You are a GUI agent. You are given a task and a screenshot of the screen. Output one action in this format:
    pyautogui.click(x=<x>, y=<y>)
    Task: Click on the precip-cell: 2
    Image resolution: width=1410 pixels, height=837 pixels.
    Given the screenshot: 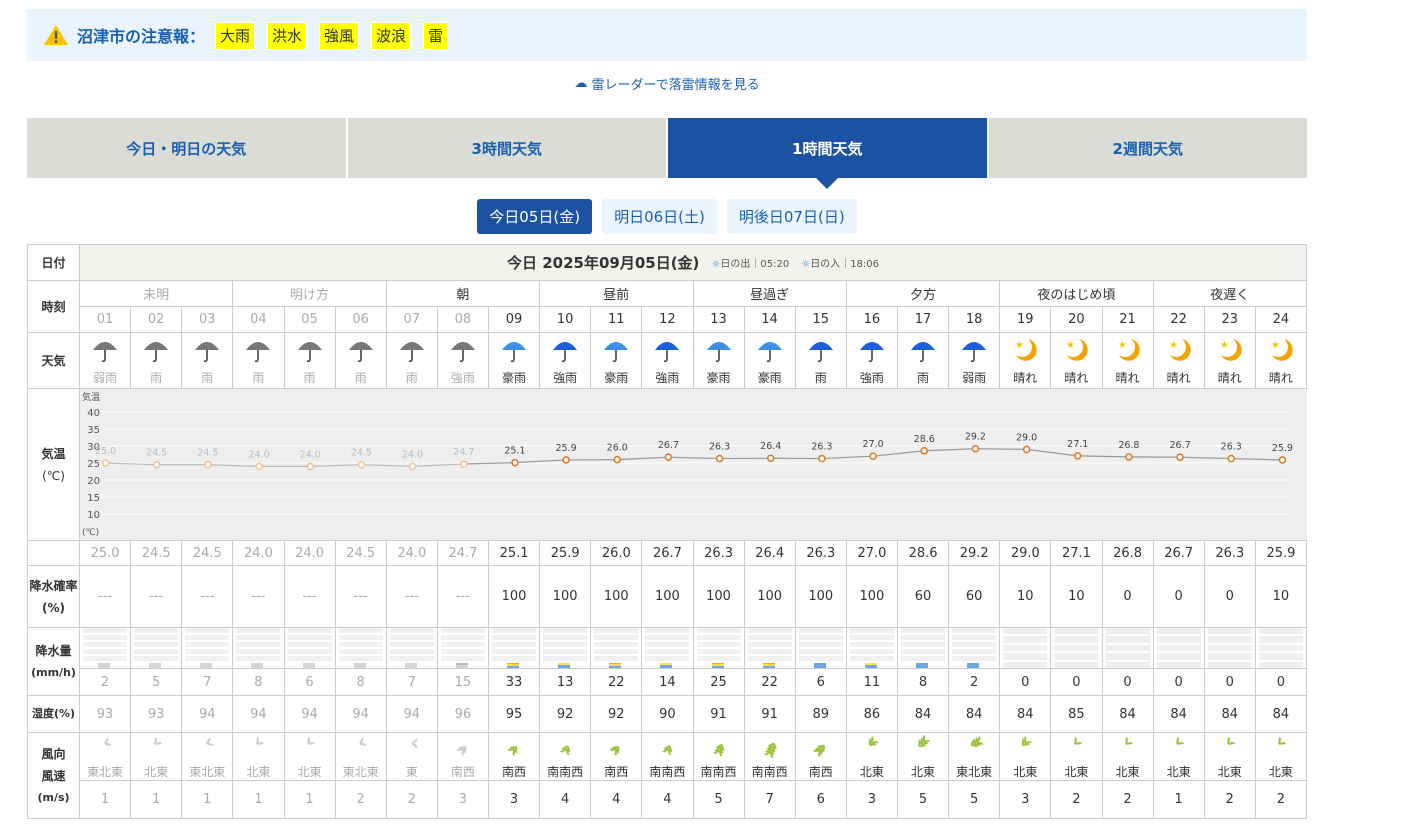 What is the action you would take?
    pyautogui.click(x=106, y=682)
    